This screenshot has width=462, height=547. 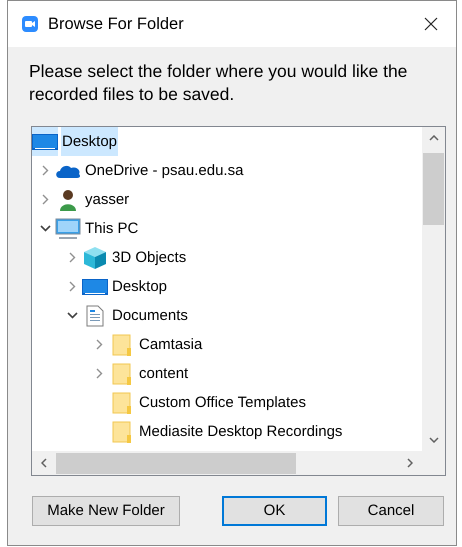 I want to click on dialog-button: Cancel, so click(x=391, y=511).